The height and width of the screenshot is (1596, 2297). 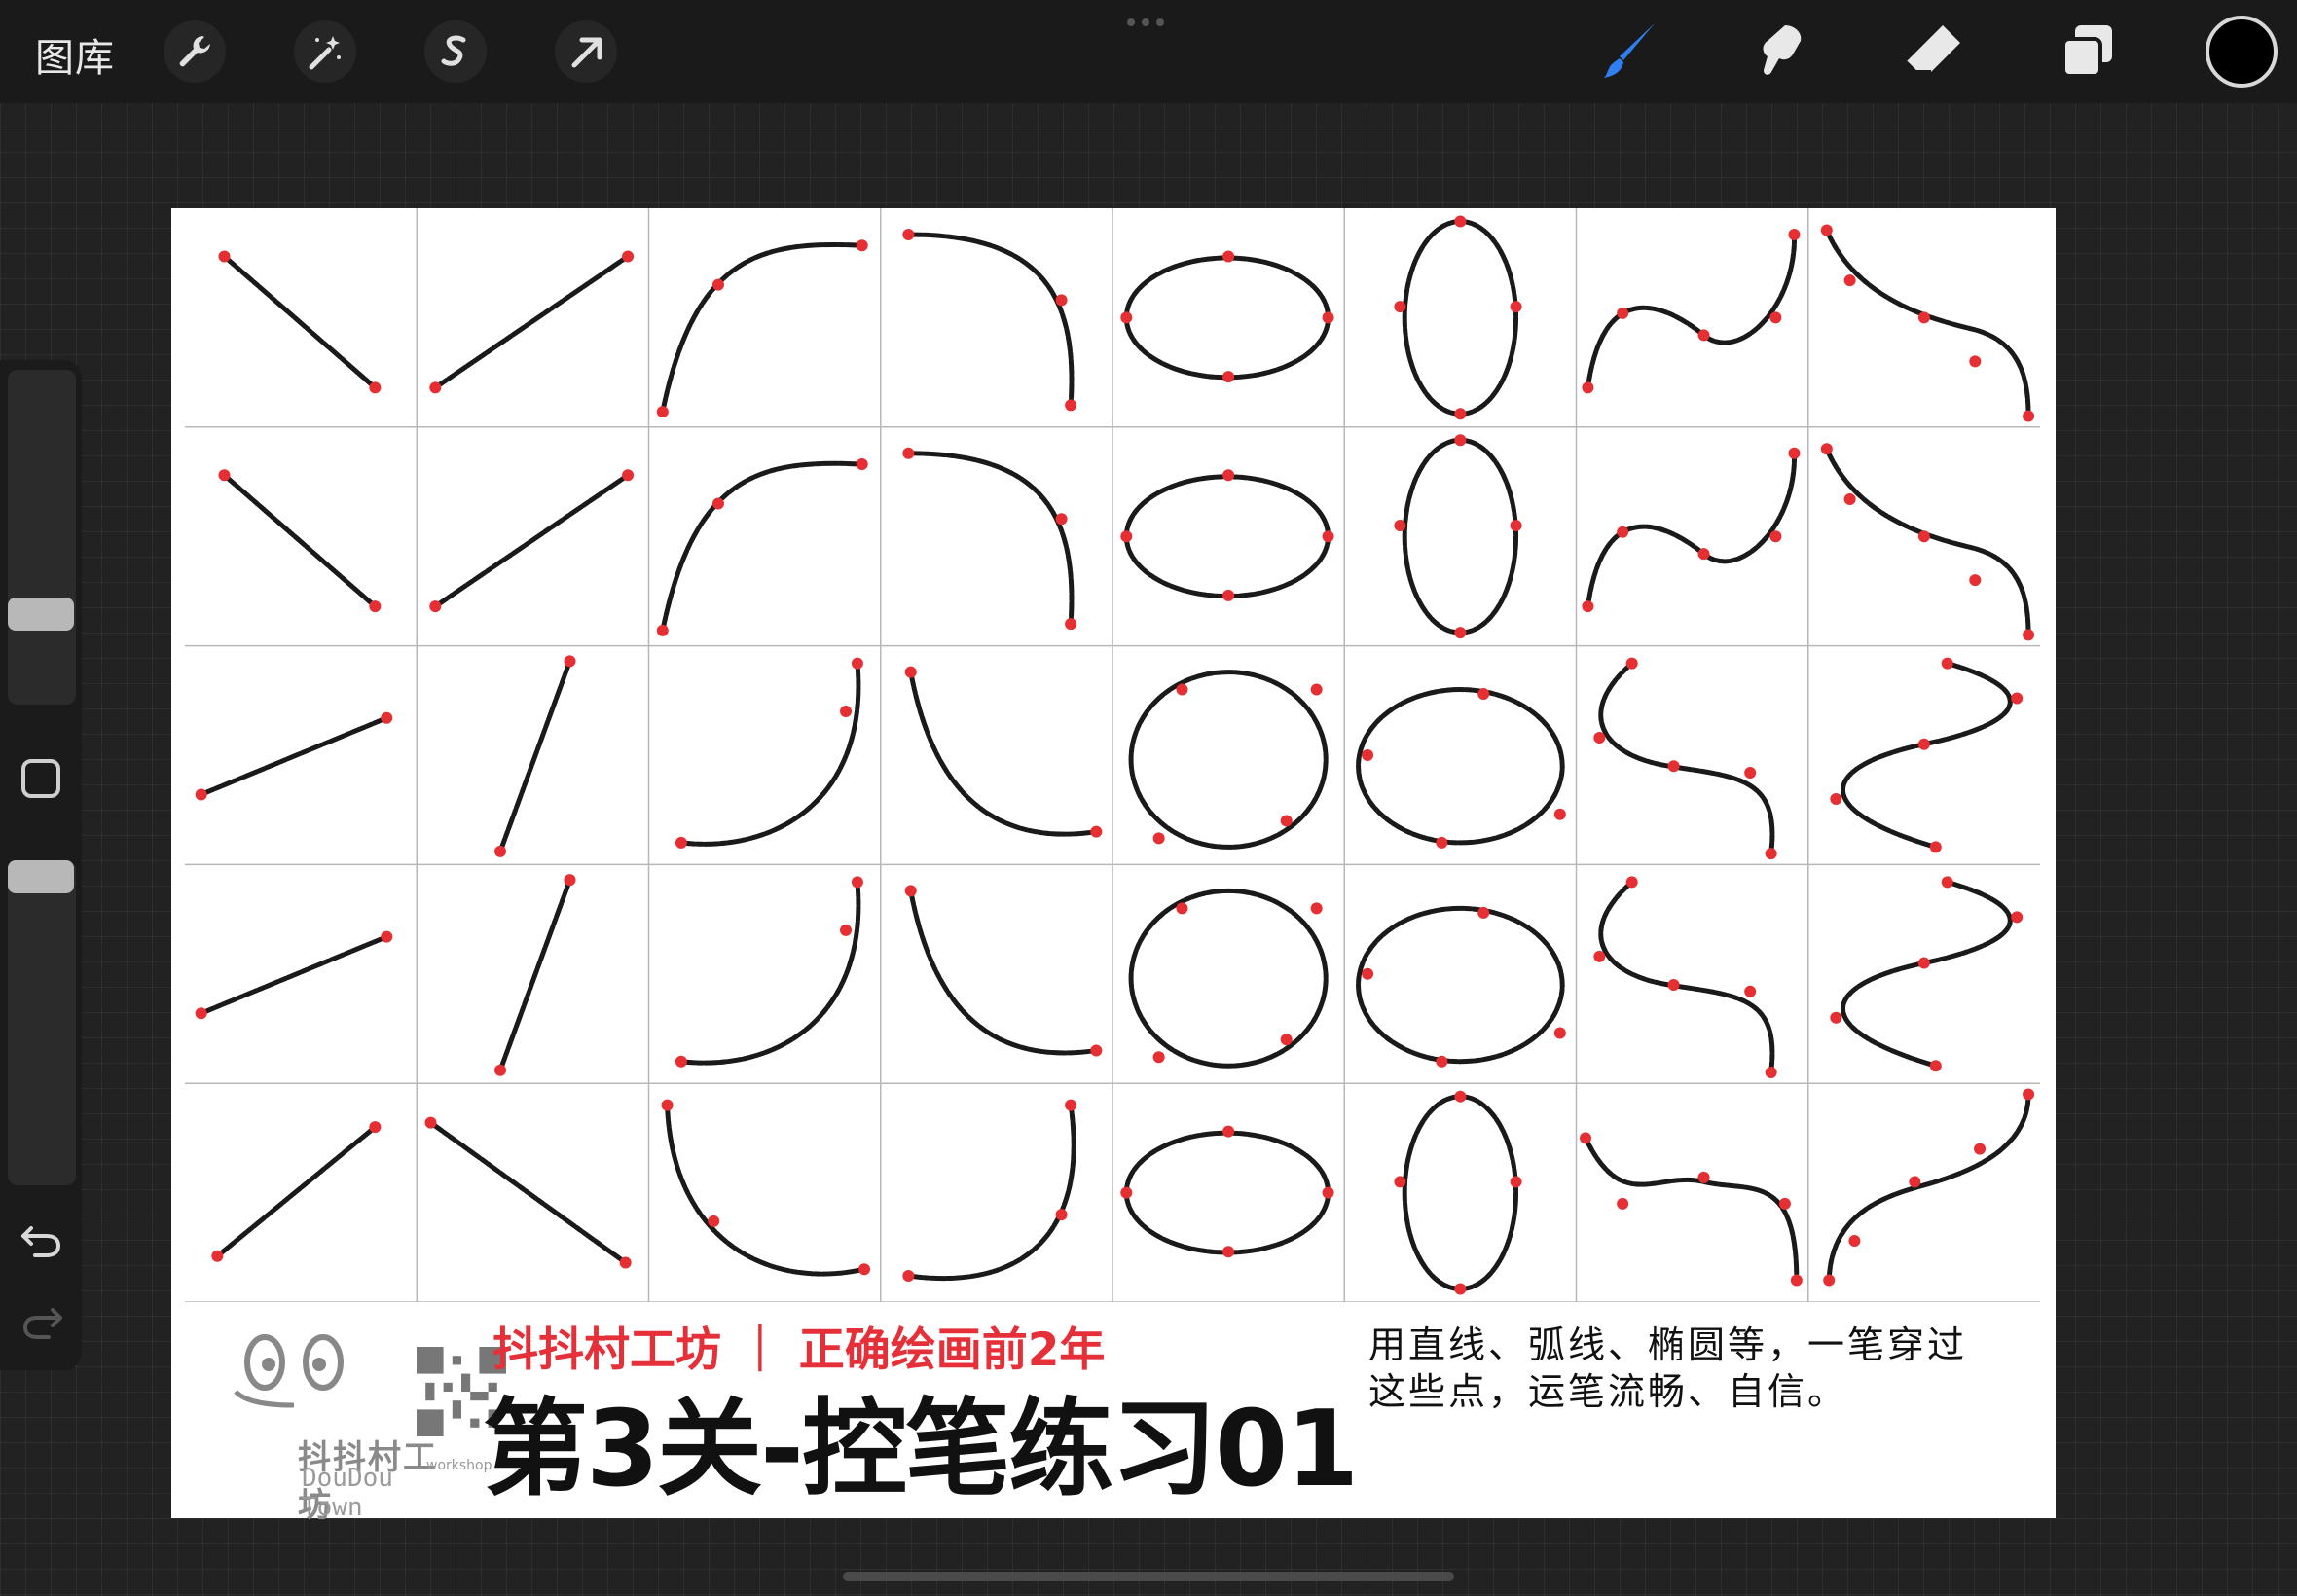 What do you see at coordinates (1148, 1576) in the screenshot?
I see `home-indicator` at bounding box center [1148, 1576].